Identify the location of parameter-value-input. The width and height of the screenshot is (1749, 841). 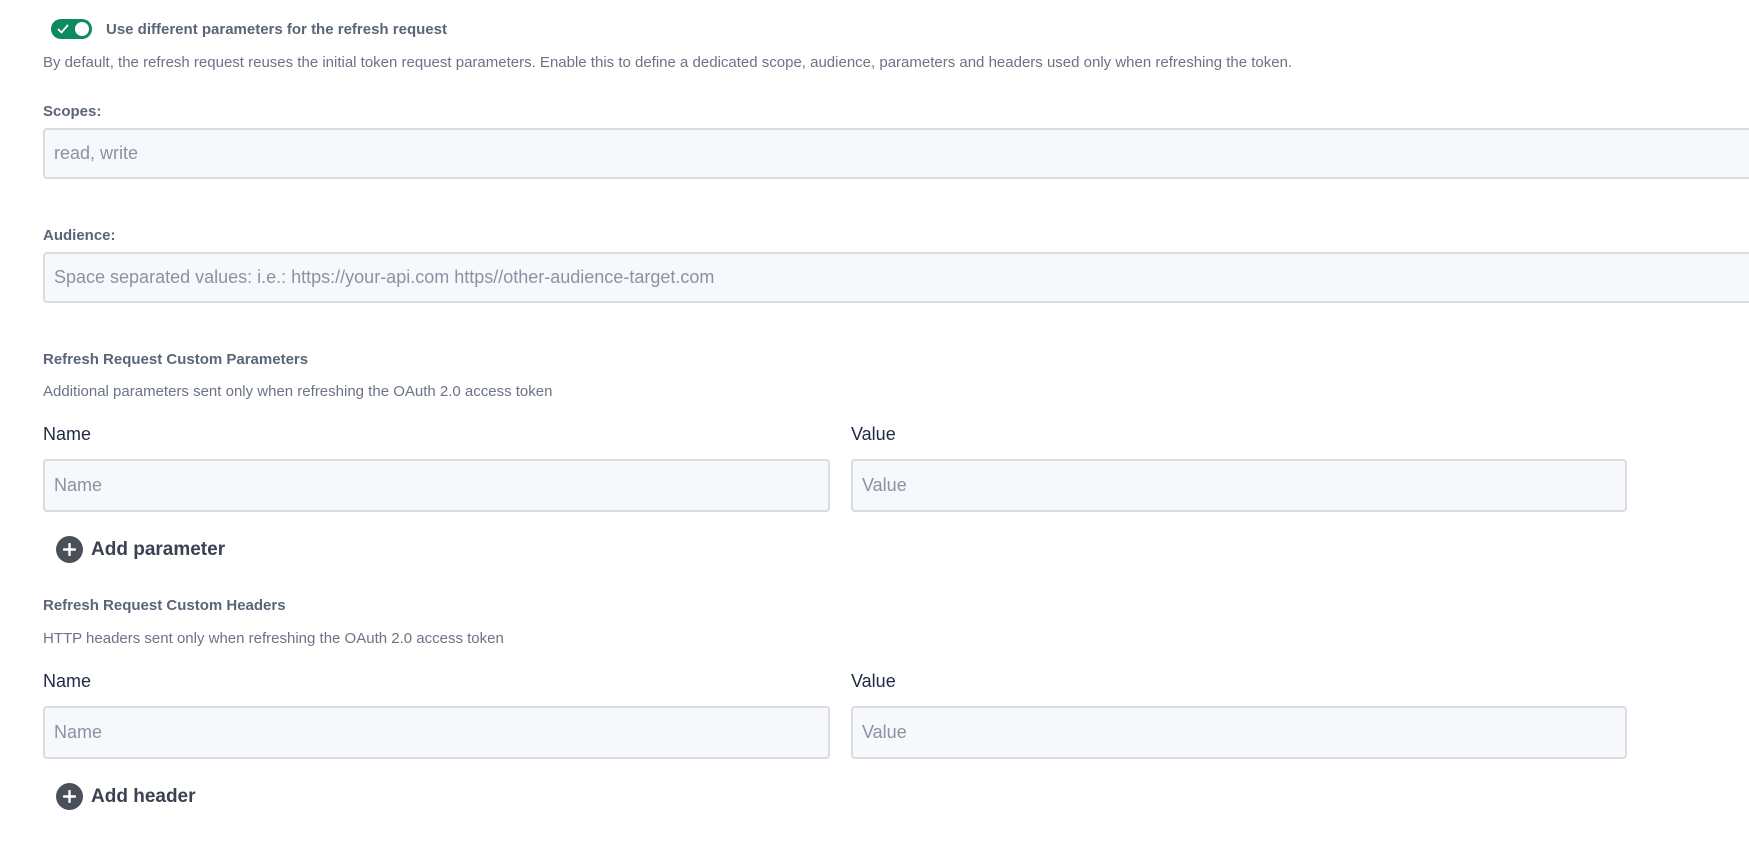
(1239, 485).